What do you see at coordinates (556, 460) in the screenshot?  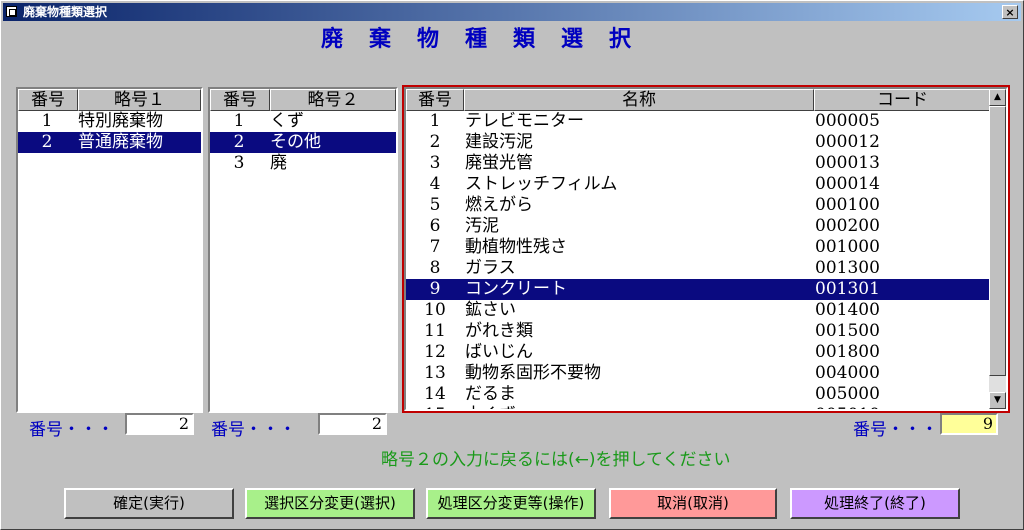 I see `instruction-text: 略号２の入力に戻るには(←)を押してください` at bounding box center [556, 460].